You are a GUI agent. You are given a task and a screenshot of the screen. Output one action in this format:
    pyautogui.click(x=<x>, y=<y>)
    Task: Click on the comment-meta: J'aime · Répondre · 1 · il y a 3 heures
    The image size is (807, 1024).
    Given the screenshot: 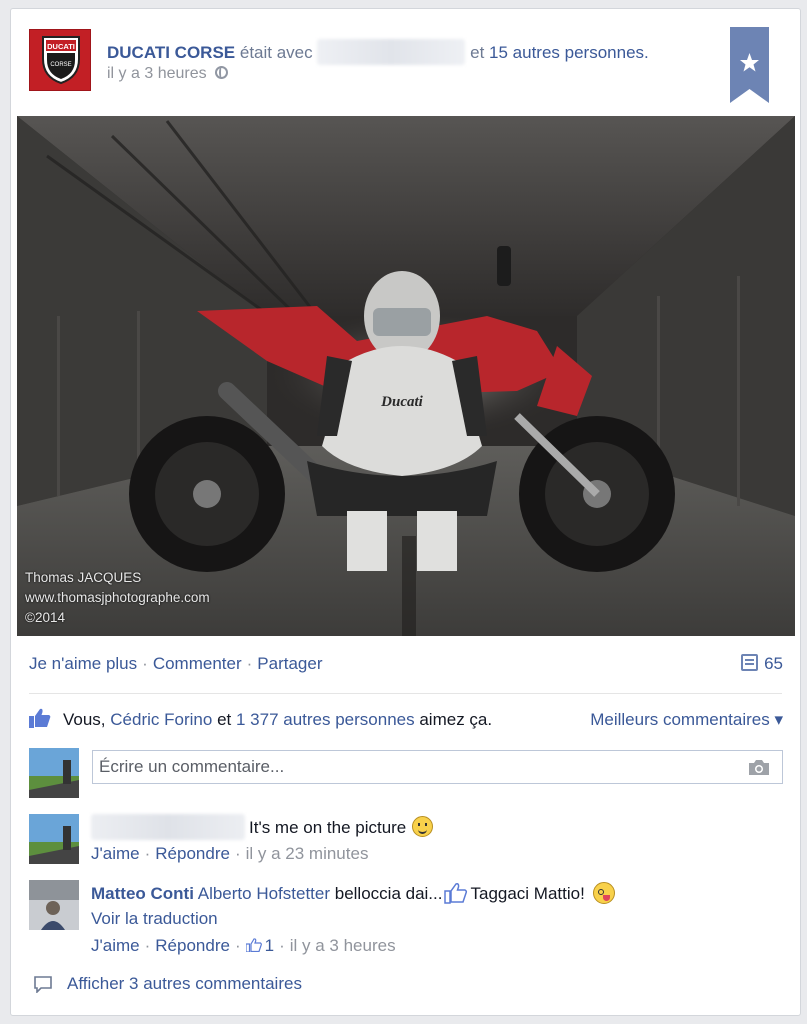 What is the action you would take?
    pyautogui.click(x=243, y=946)
    